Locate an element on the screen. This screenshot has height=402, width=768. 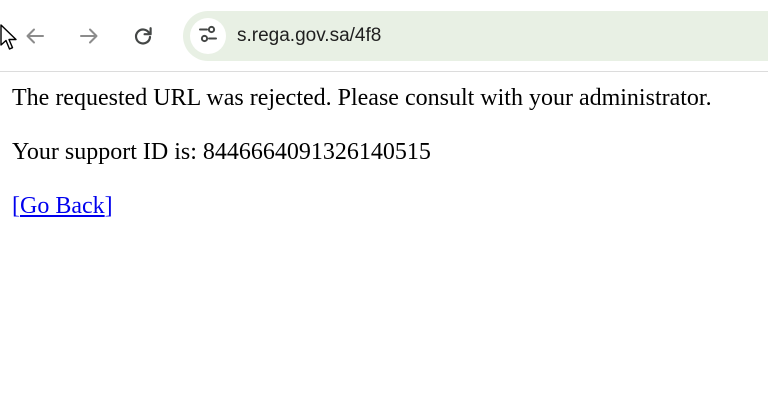
link-open-bracket: [ is located at coordinates (16, 206).